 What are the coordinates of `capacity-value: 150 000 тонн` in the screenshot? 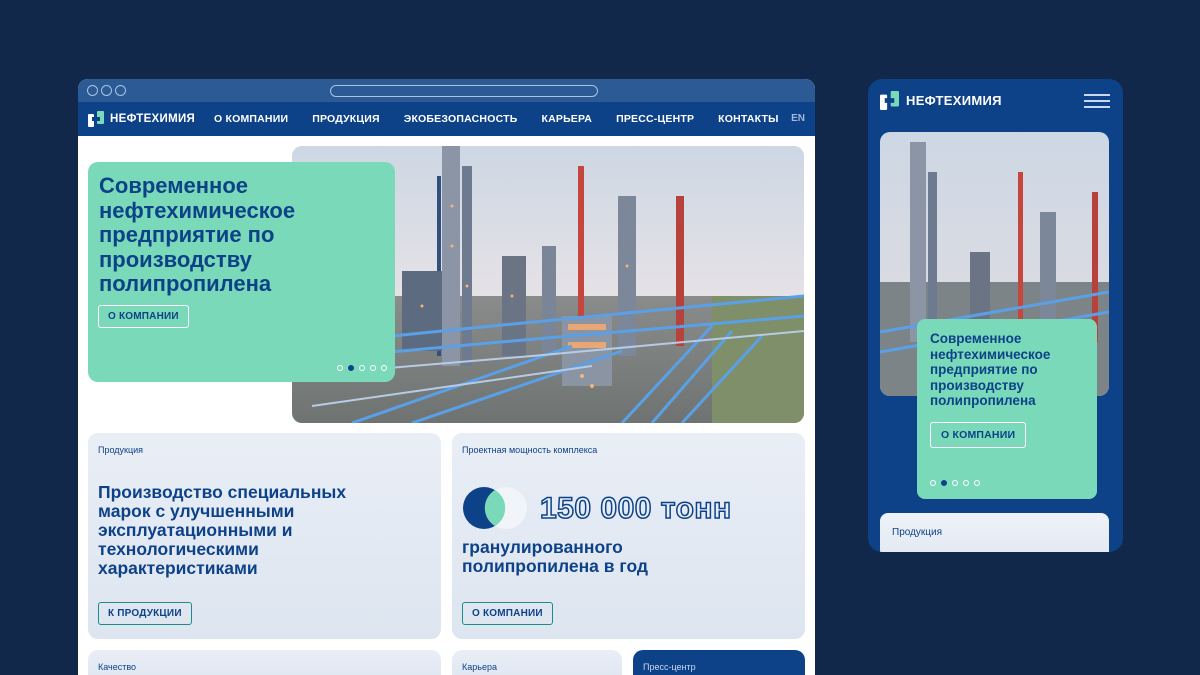 It's located at (635, 508).